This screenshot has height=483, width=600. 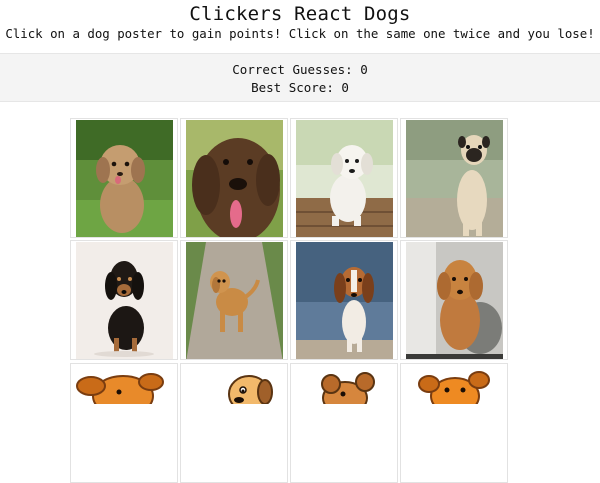 I want to click on golden-puppy-photo, so click(x=234, y=300).